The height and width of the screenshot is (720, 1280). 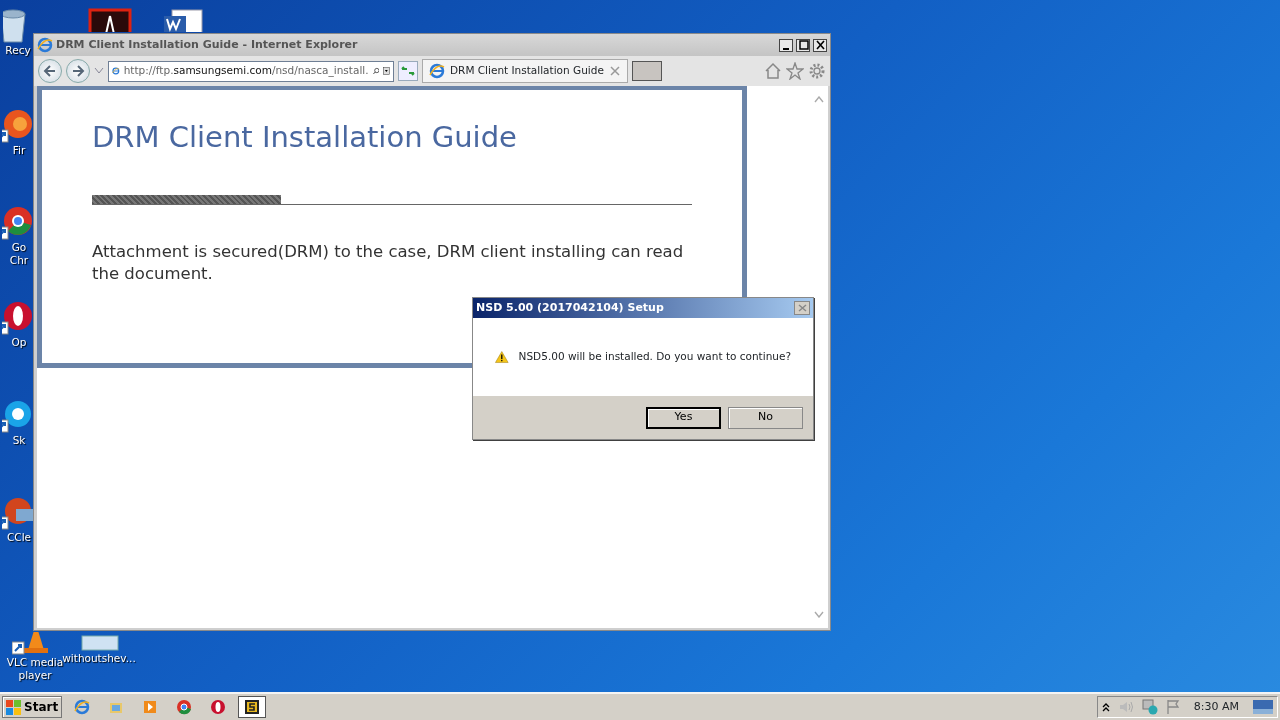 What do you see at coordinates (646, 71) in the screenshot?
I see `new-tab-button` at bounding box center [646, 71].